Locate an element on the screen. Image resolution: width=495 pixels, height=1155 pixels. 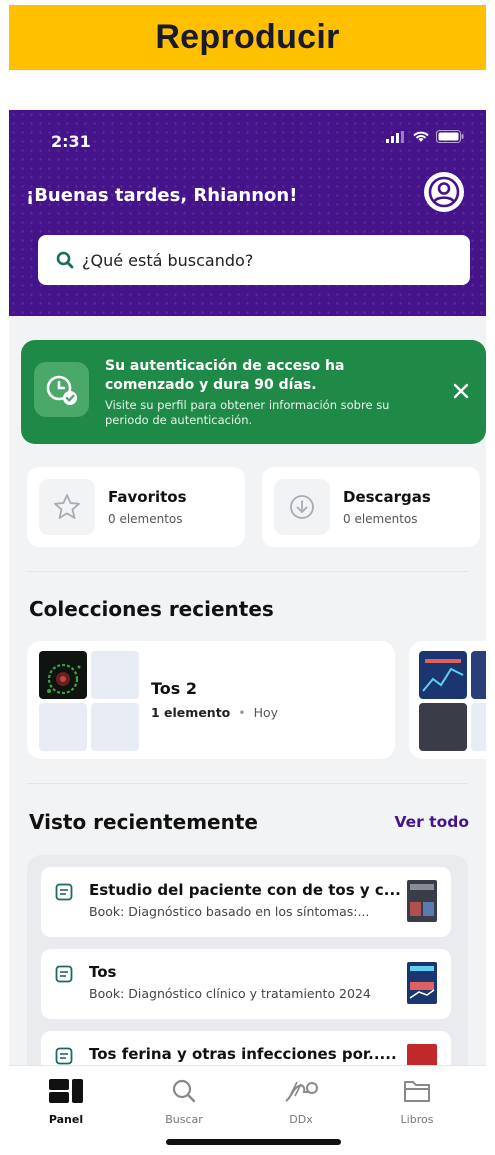
close-icon is located at coordinates (461, 391).